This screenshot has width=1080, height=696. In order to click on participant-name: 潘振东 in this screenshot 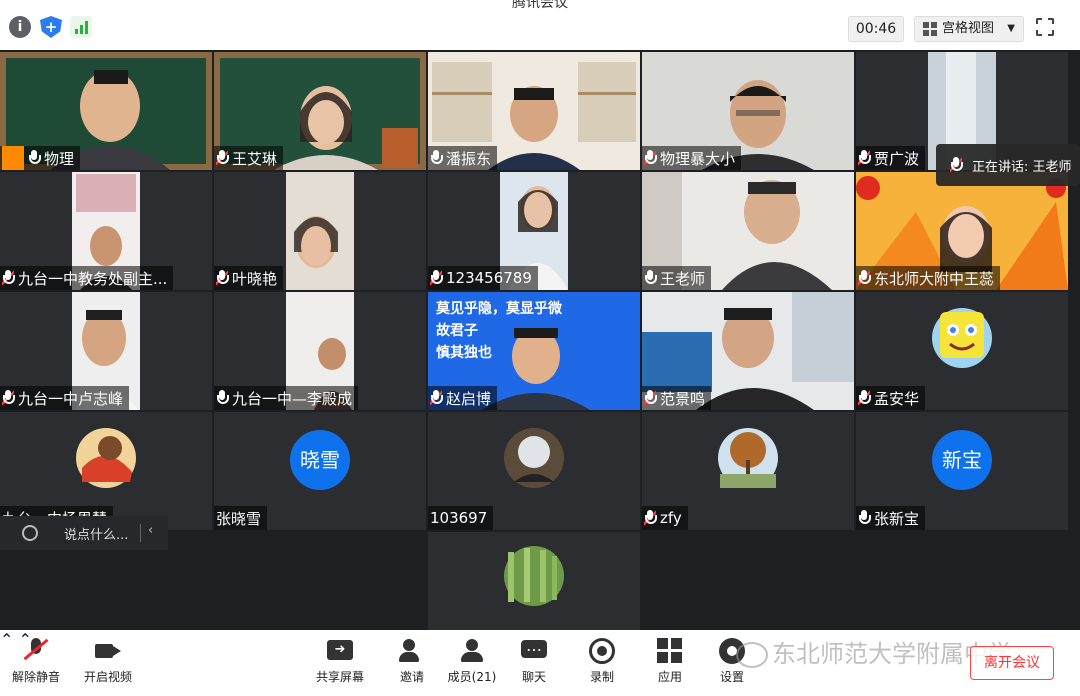, I will do `click(469, 158)`.